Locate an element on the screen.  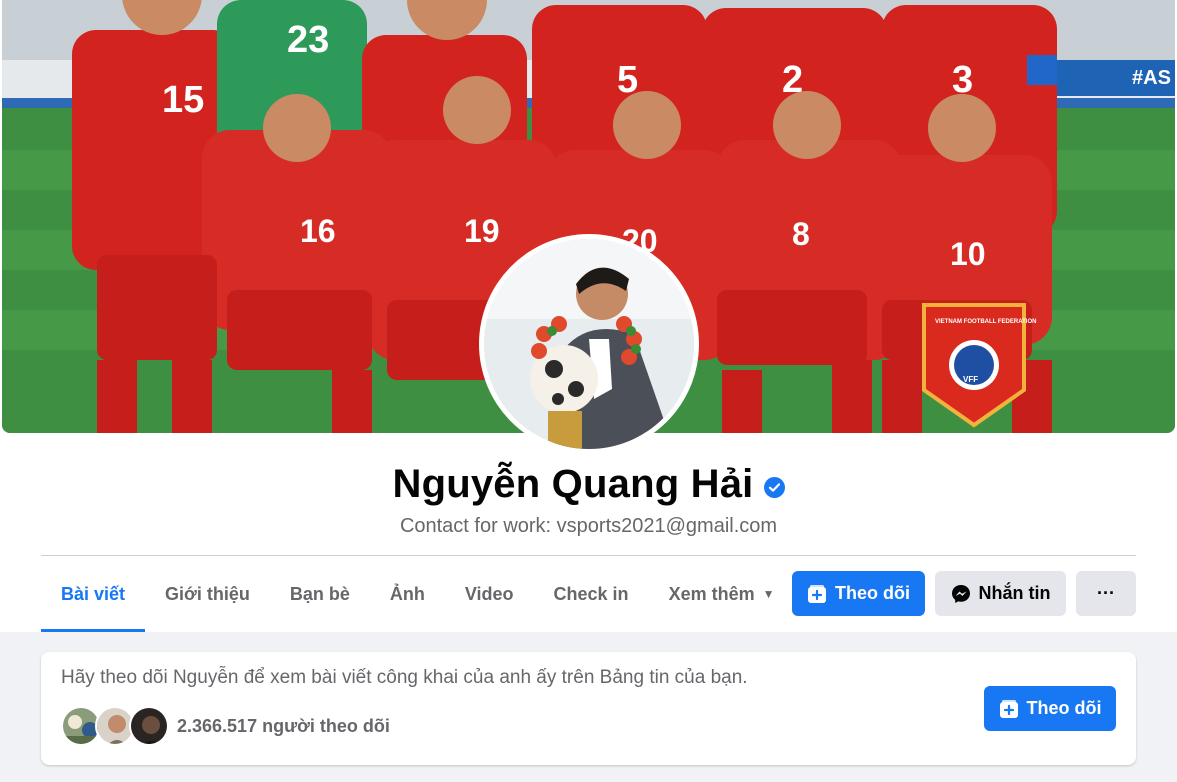
jersey-number: 16 is located at coordinates (318, 231).